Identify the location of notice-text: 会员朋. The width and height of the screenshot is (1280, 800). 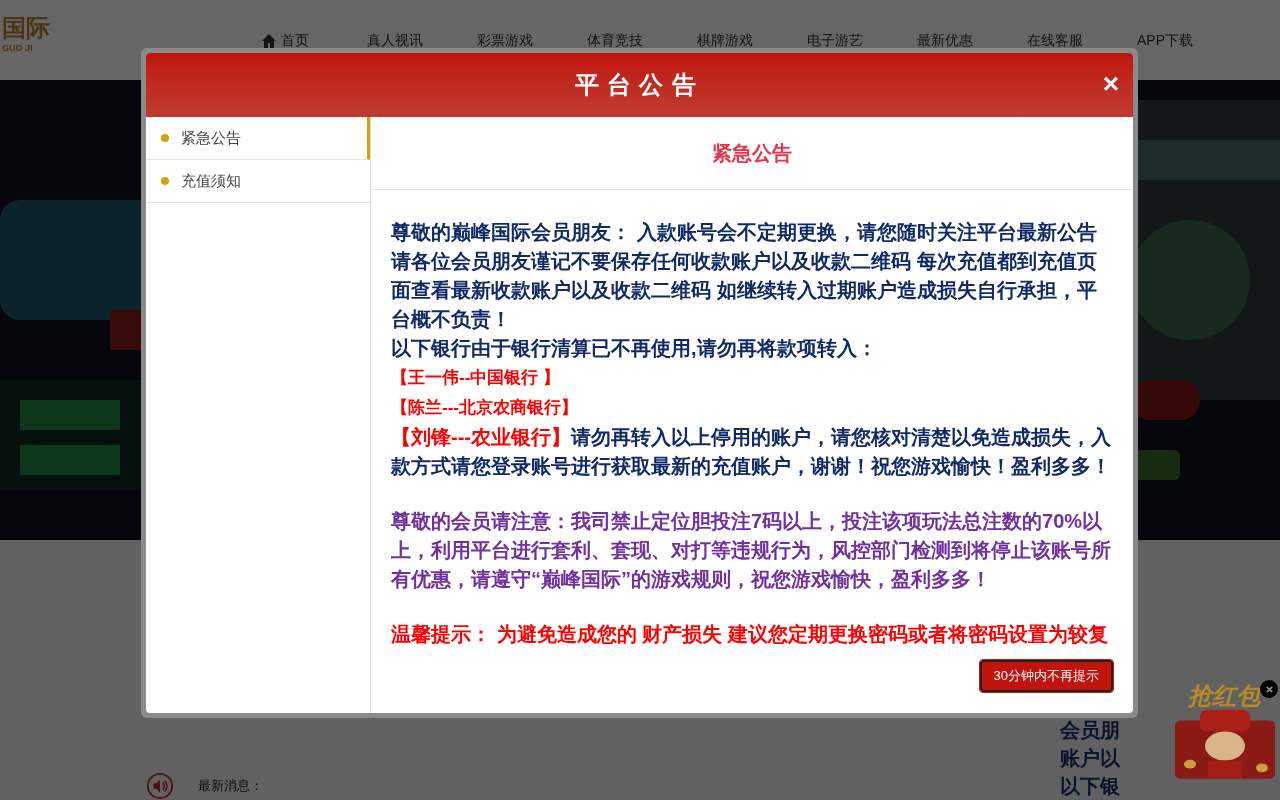
(1090, 730).